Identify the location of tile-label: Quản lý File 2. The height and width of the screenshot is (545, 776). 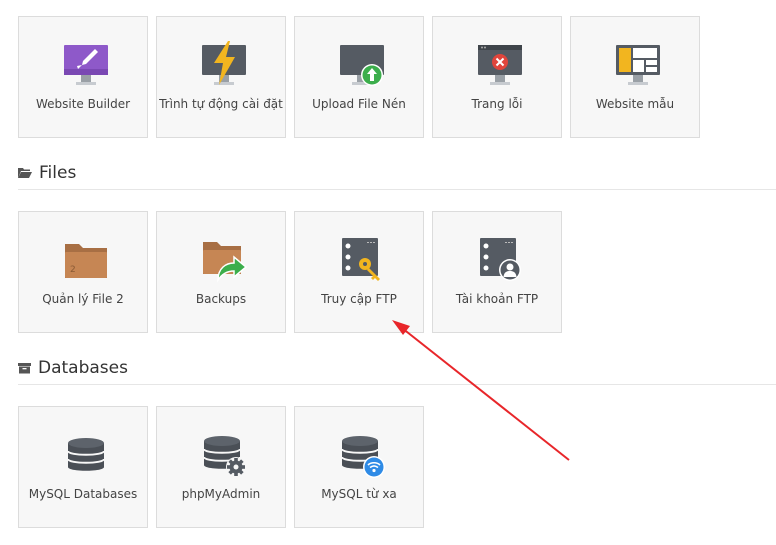
(83, 299).